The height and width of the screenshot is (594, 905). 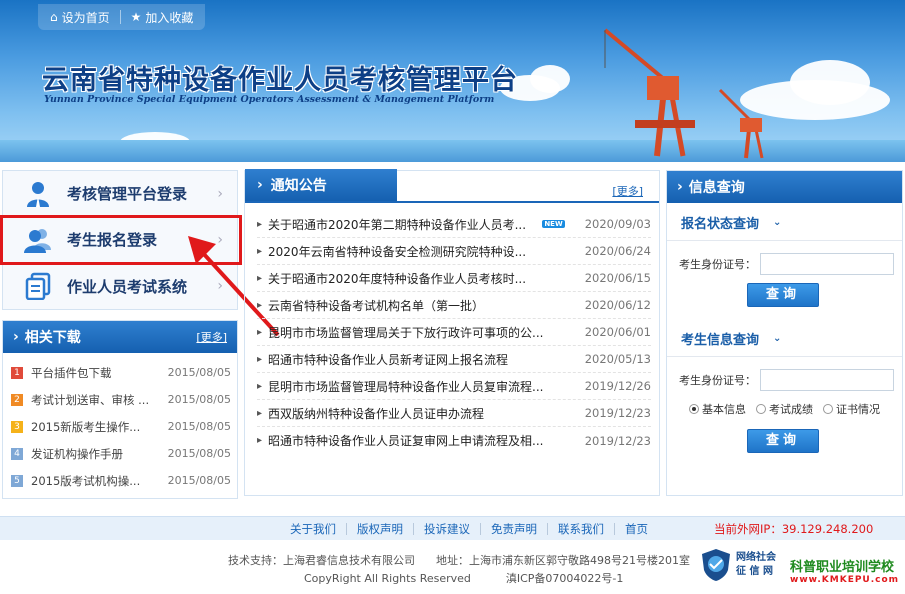 I want to click on download-title: 发证机构操作手册, so click(x=77, y=453).